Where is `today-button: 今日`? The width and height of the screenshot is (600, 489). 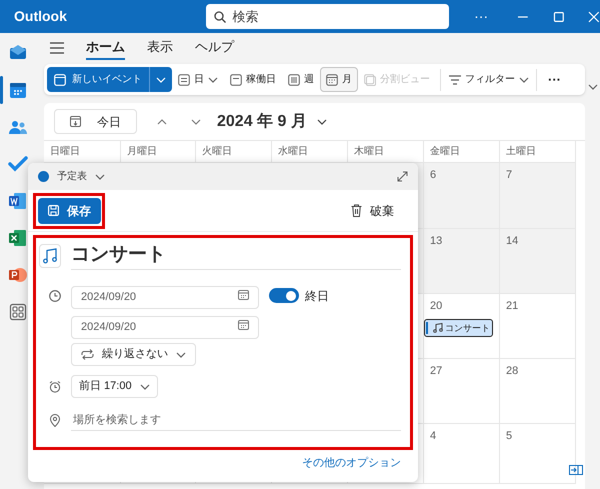
today-button: 今日 is located at coordinates (95, 121).